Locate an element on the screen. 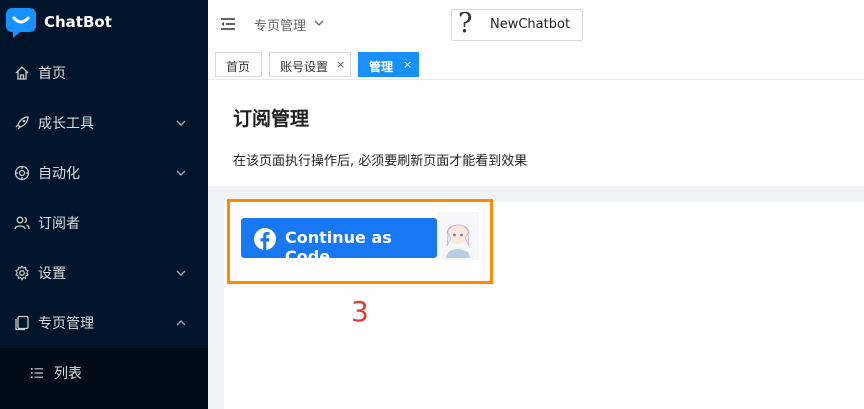 The height and width of the screenshot is (409, 864). annotation-number: 3 is located at coordinates (360, 311).